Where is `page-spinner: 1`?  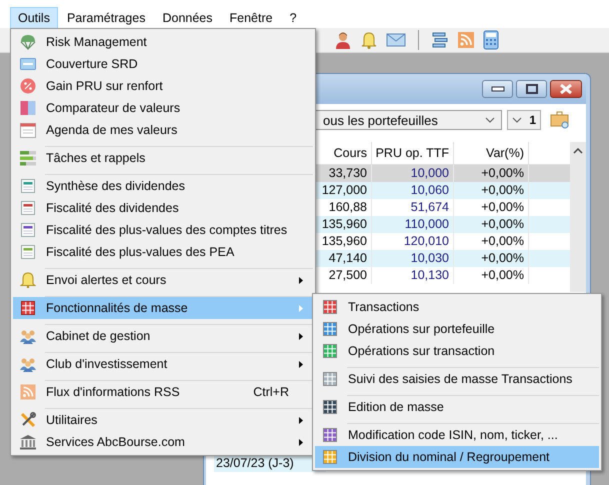 page-spinner: 1 is located at coordinates (524, 120).